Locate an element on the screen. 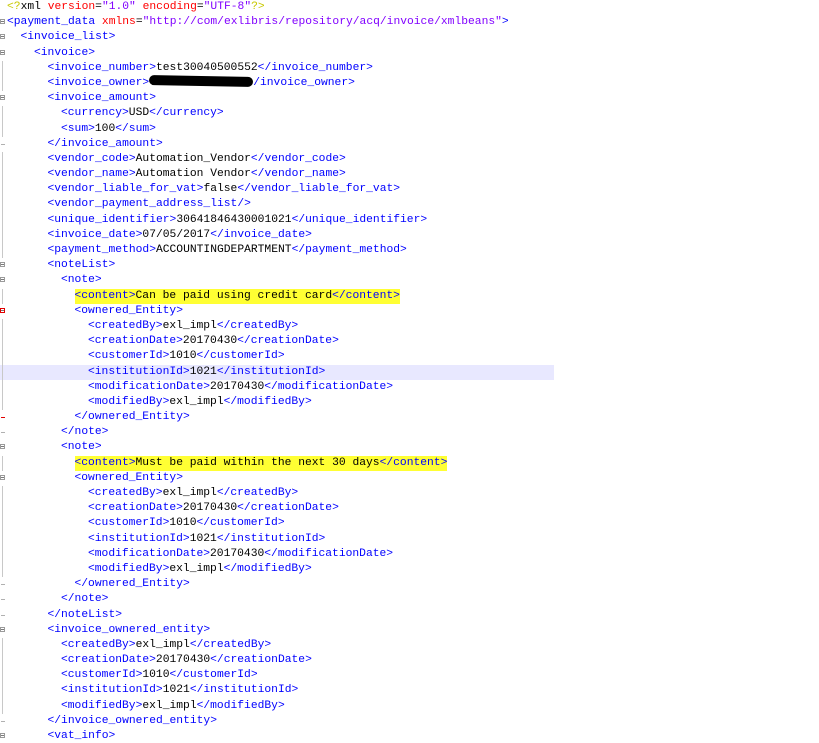  xml-tag: </note> is located at coordinates (85, 432).